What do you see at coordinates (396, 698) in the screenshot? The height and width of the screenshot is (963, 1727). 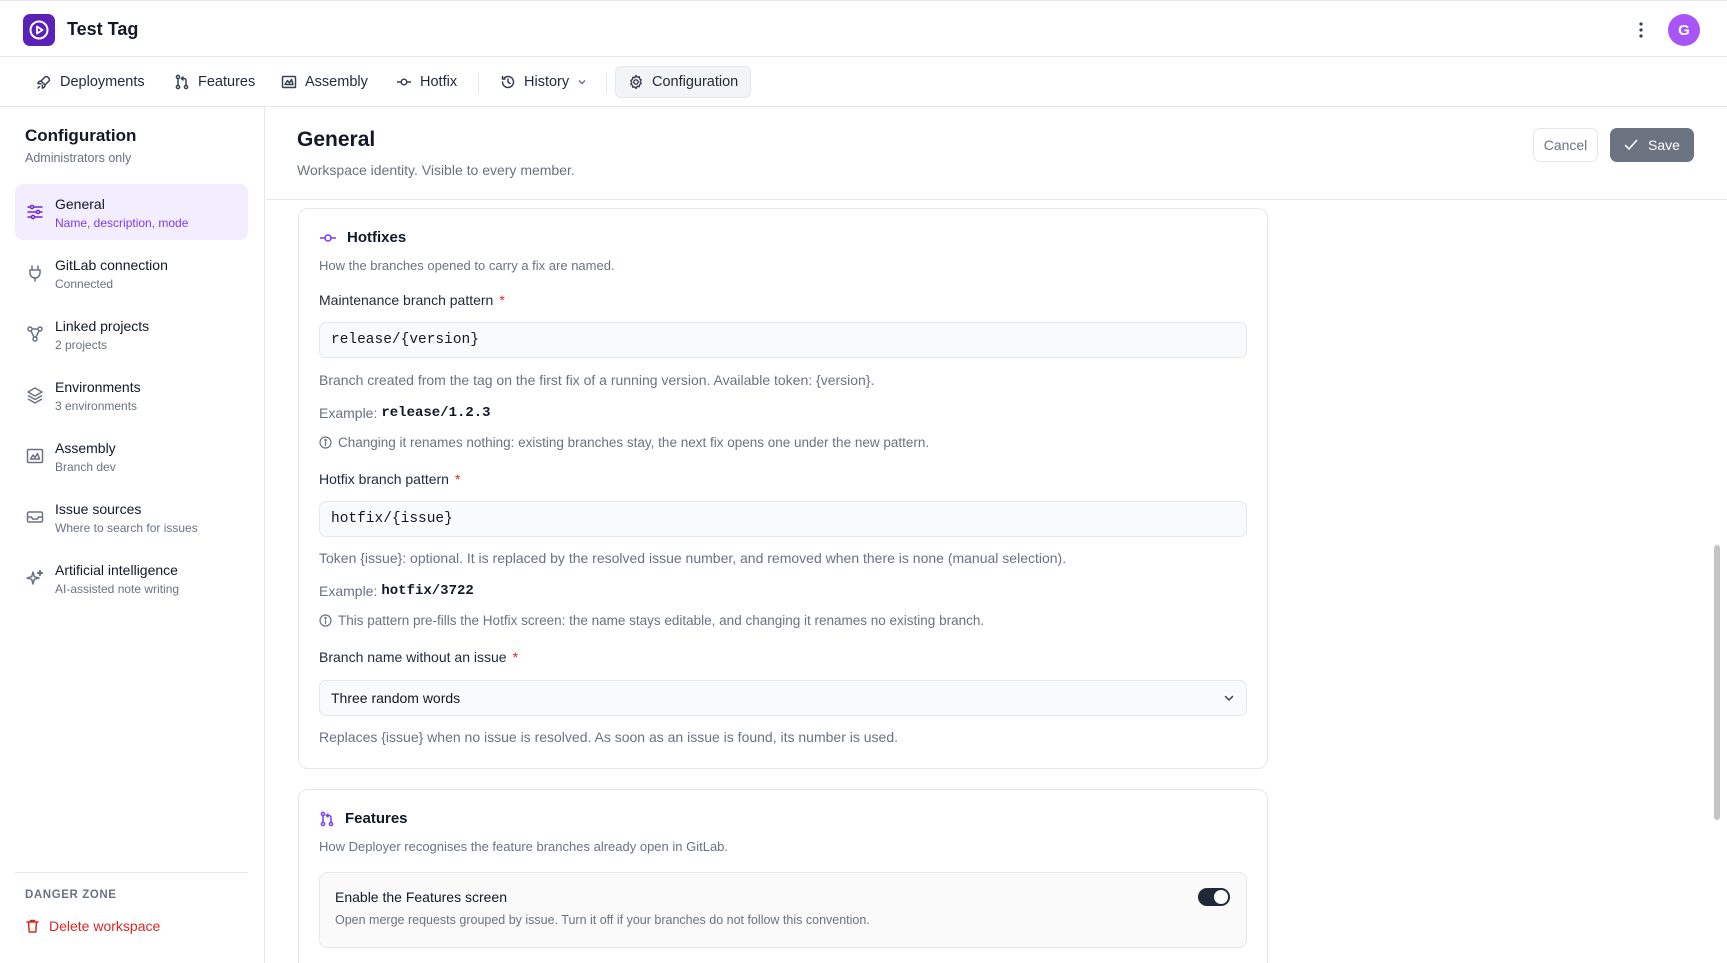 I see `no-issue-name-value: Three random words` at bounding box center [396, 698].